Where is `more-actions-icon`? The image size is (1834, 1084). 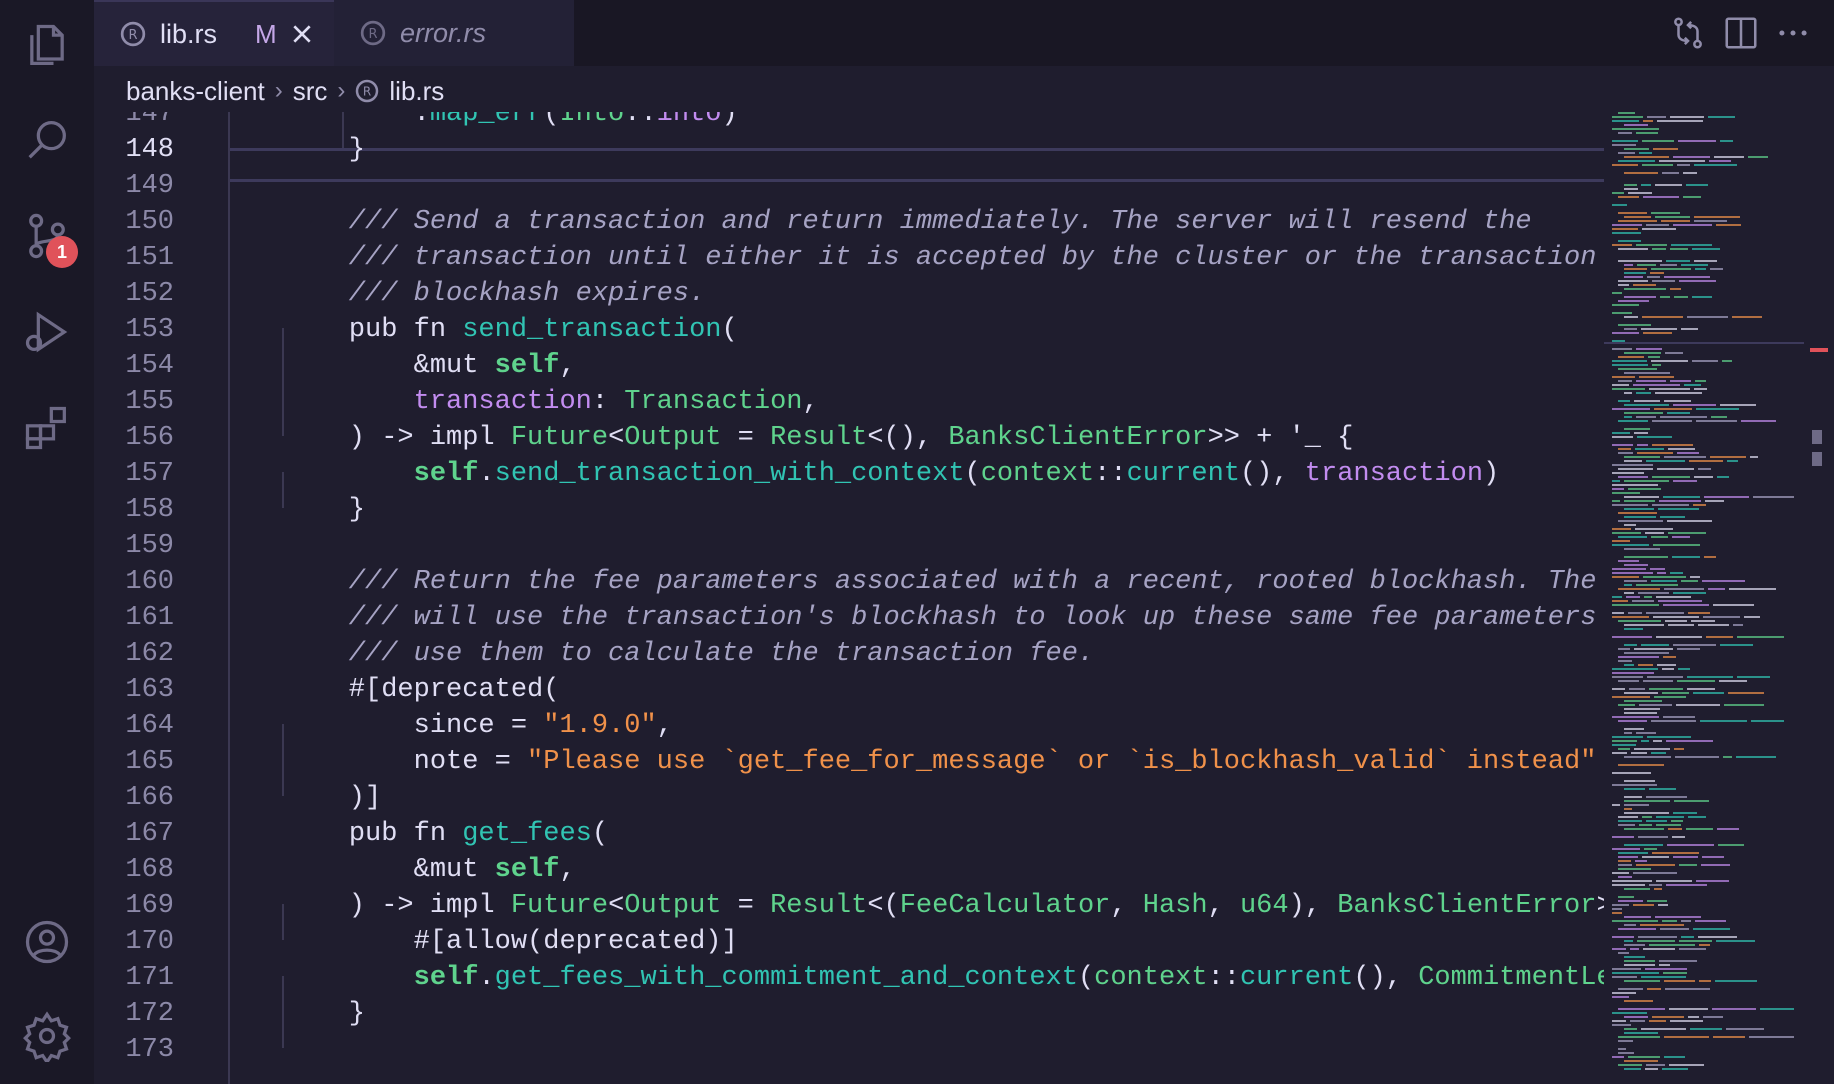 more-actions-icon is located at coordinates (1793, 33).